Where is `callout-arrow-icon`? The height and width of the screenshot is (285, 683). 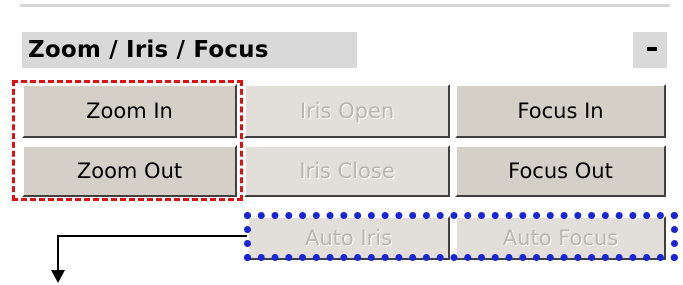 callout-arrow-icon is located at coordinates (149, 259).